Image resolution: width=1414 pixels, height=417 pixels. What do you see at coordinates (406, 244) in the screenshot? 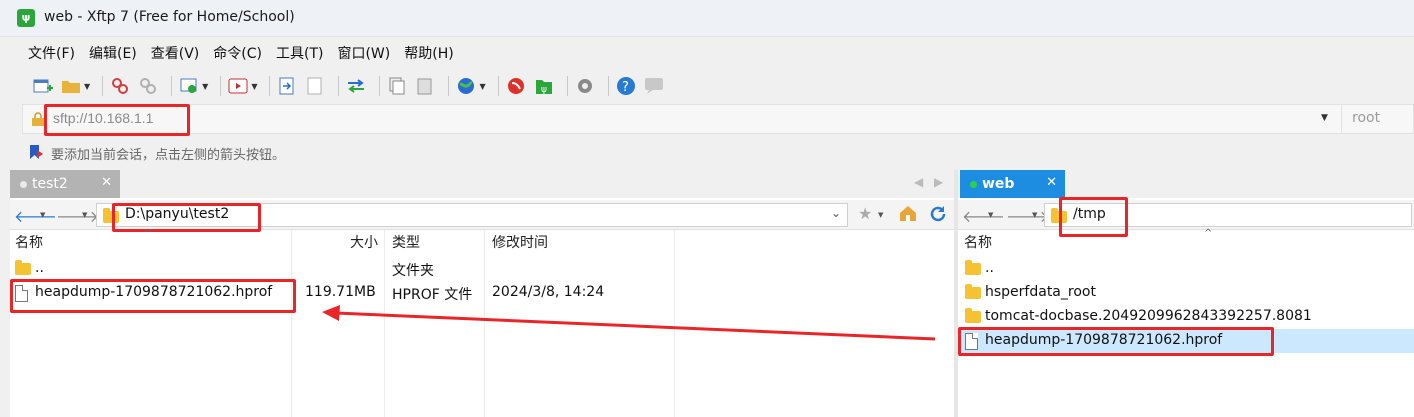
I see `column-header-type: 类型` at bounding box center [406, 244].